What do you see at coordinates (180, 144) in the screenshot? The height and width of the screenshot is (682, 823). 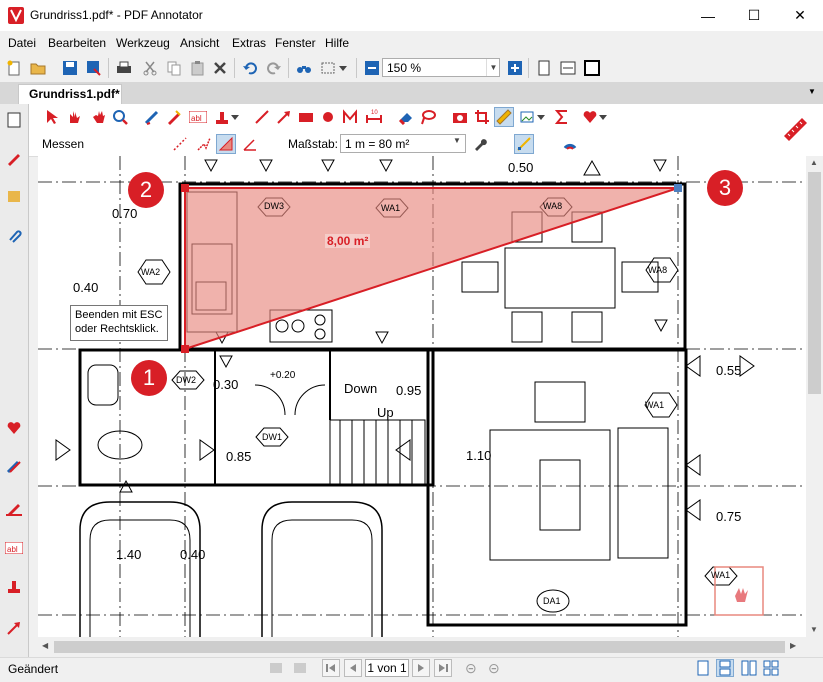 I see `measure-line-icon` at bounding box center [180, 144].